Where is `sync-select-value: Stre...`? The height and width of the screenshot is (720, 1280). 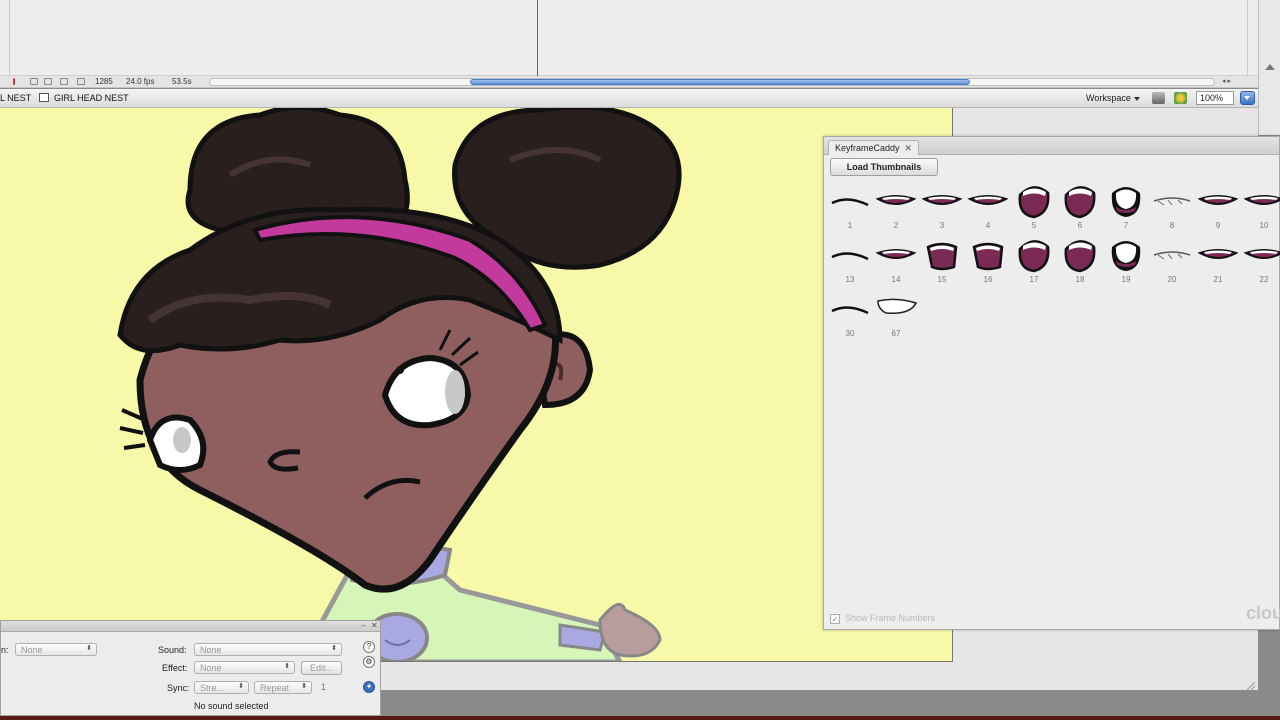
sync-select-value: Stre... is located at coordinates (212, 688).